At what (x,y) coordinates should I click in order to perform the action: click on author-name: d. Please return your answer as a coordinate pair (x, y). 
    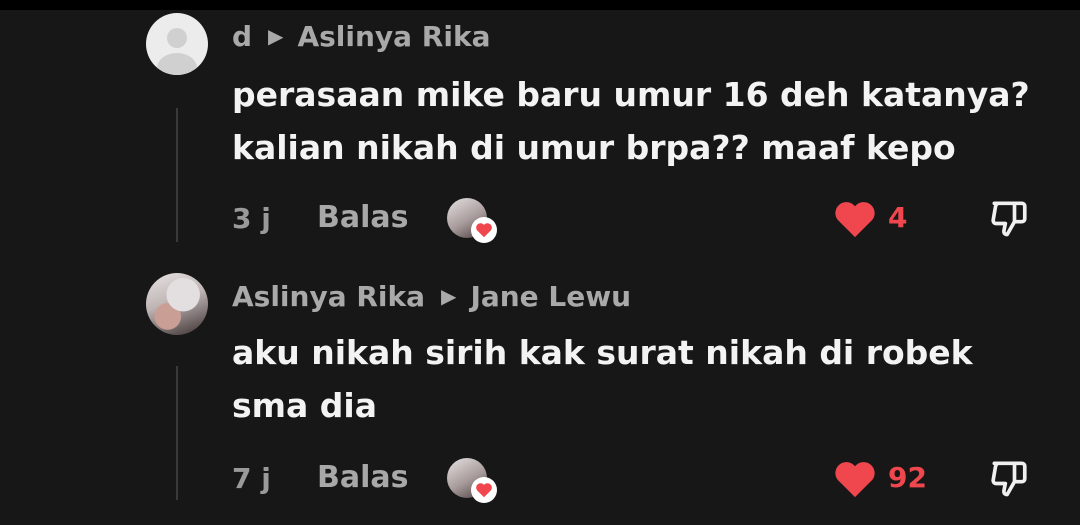
    Looking at the image, I should click on (242, 36).